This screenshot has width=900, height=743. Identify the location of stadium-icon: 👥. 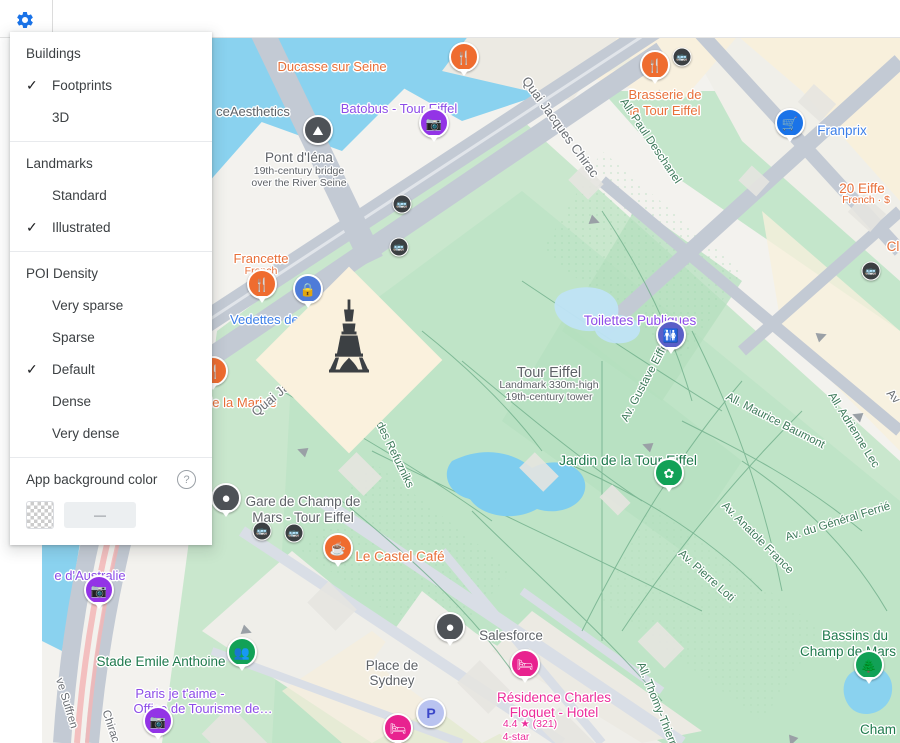
(242, 652).